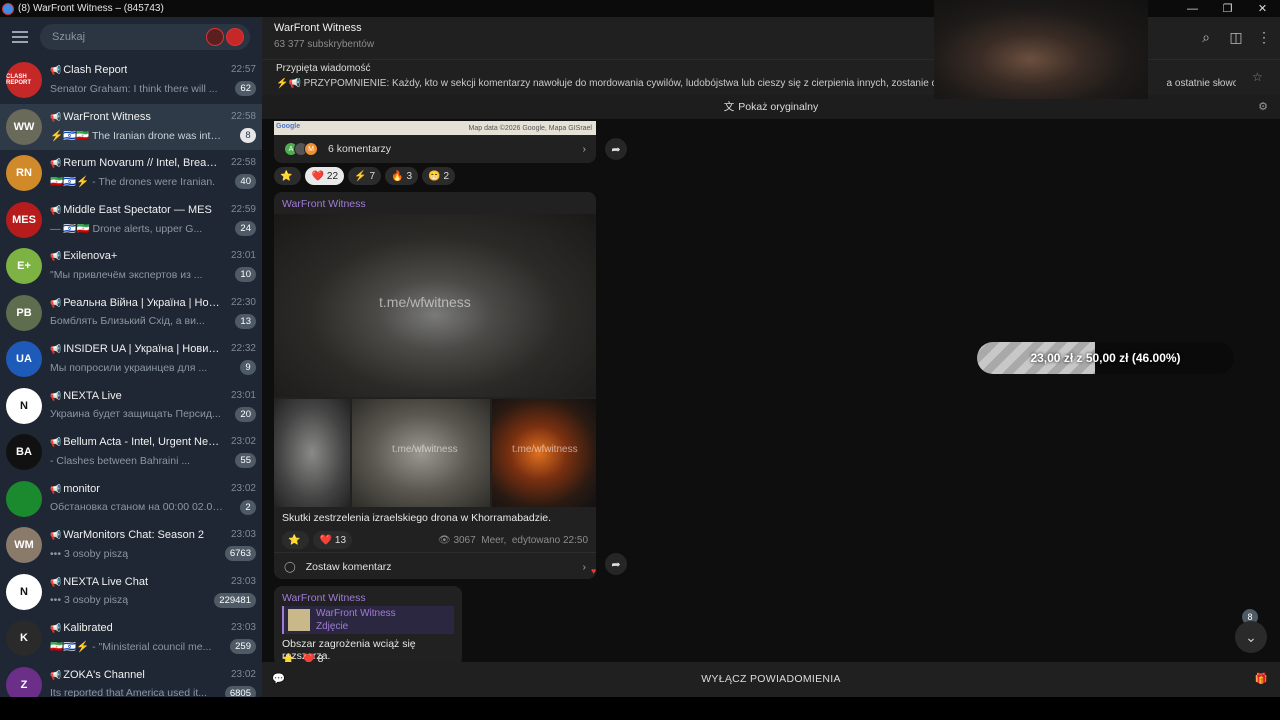  What do you see at coordinates (435, 149) in the screenshot?
I see `comments-link: A M 6 komentarzy ›` at bounding box center [435, 149].